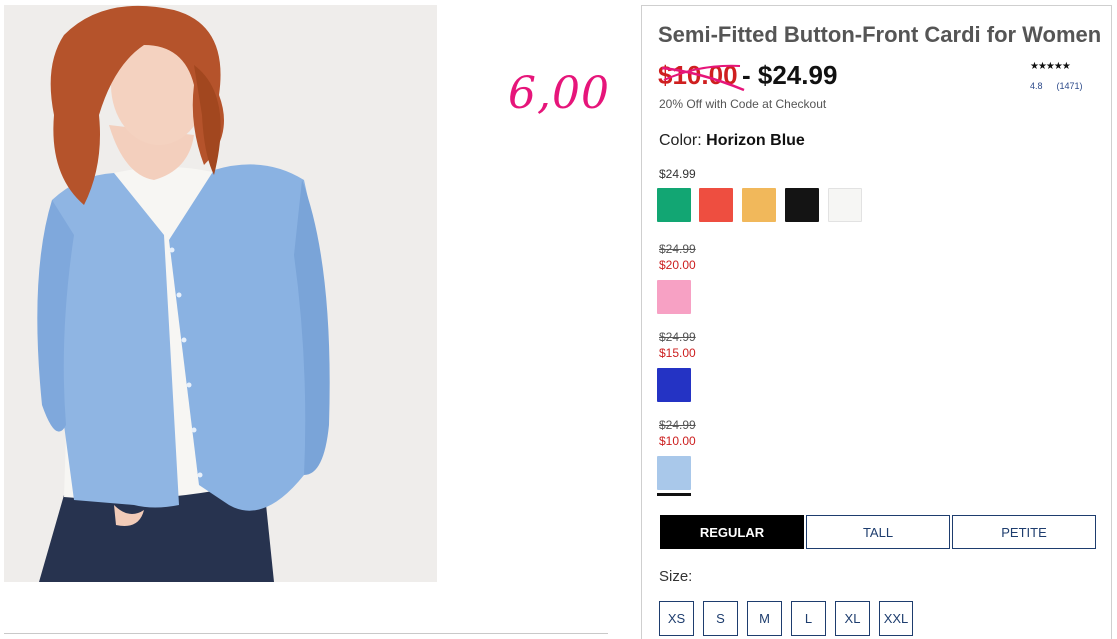 The image size is (1117, 639). What do you see at coordinates (677, 174) in the screenshot?
I see `color-group-price: $24.99` at bounding box center [677, 174].